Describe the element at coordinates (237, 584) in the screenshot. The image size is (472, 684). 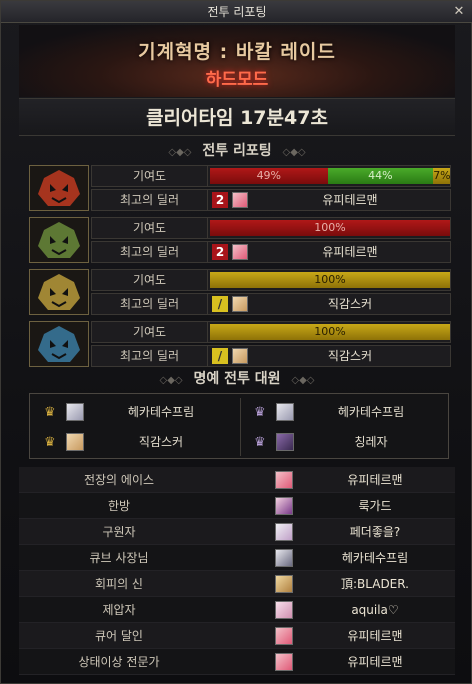
I see `award-row: 회피의 신 頂:BLADER.` at that location.